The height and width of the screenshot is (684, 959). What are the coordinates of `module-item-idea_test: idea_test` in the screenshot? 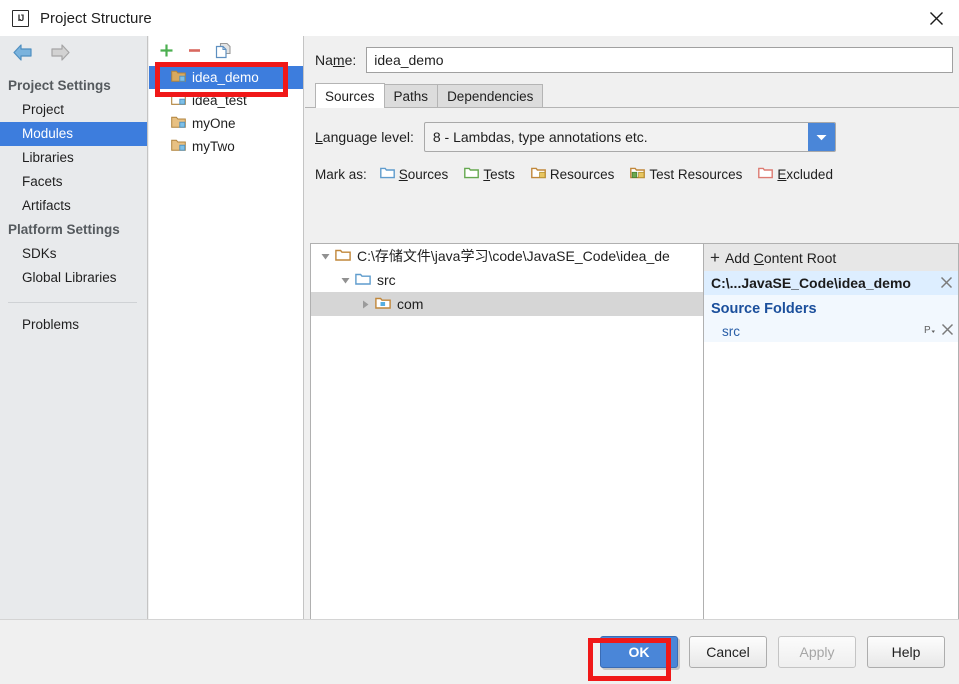 It's located at (226, 100).